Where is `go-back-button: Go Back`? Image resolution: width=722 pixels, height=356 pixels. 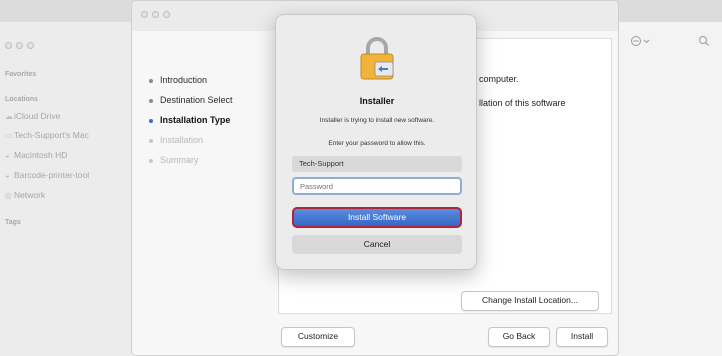
go-back-button: Go Back is located at coordinates (519, 337).